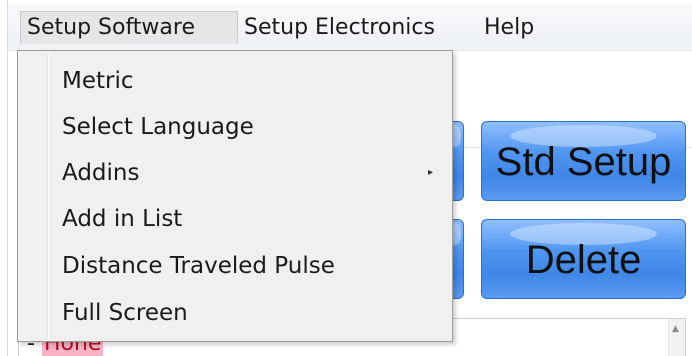  Describe the element at coordinates (198, 266) in the screenshot. I see `menu-item-distance-traveled-pulse: Distance Traveled Pulse` at that location.